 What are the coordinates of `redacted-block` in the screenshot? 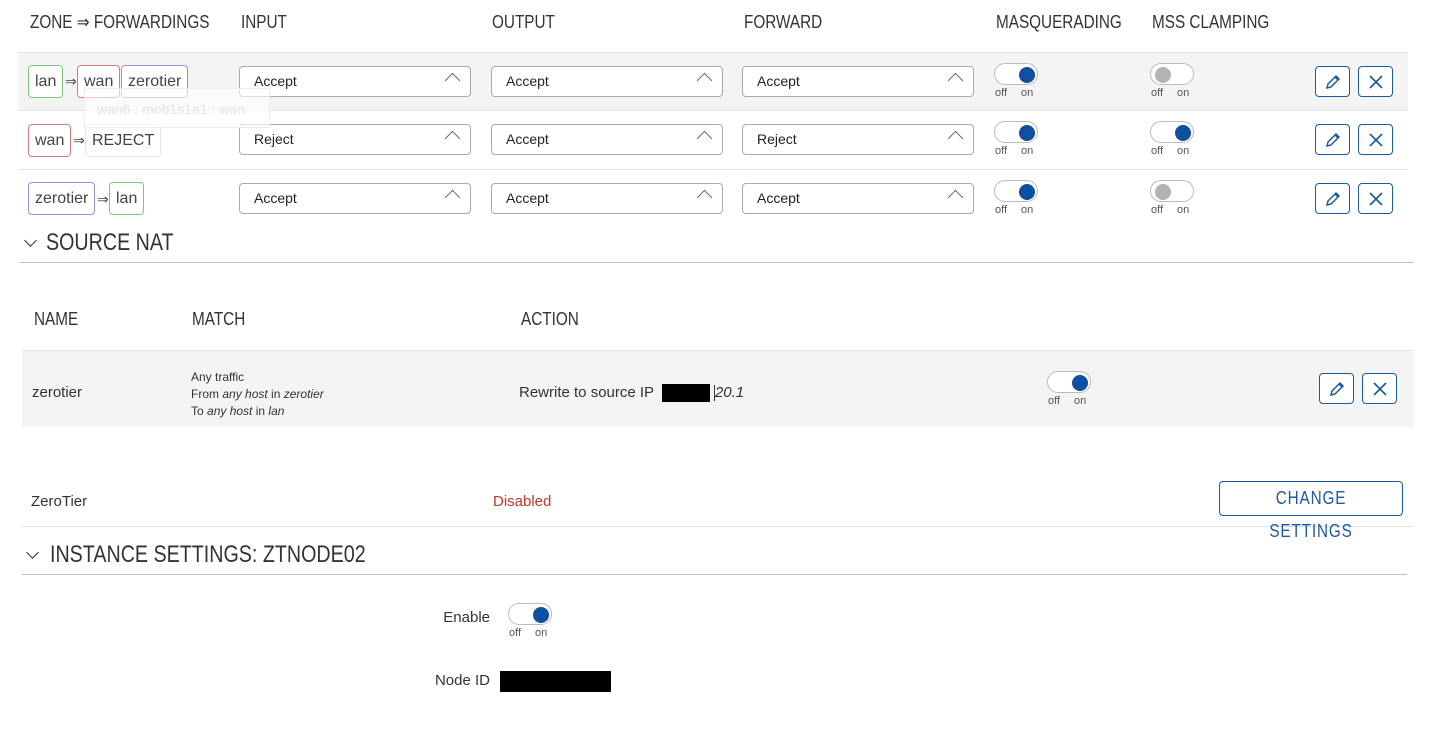 It's located at (685, 393).